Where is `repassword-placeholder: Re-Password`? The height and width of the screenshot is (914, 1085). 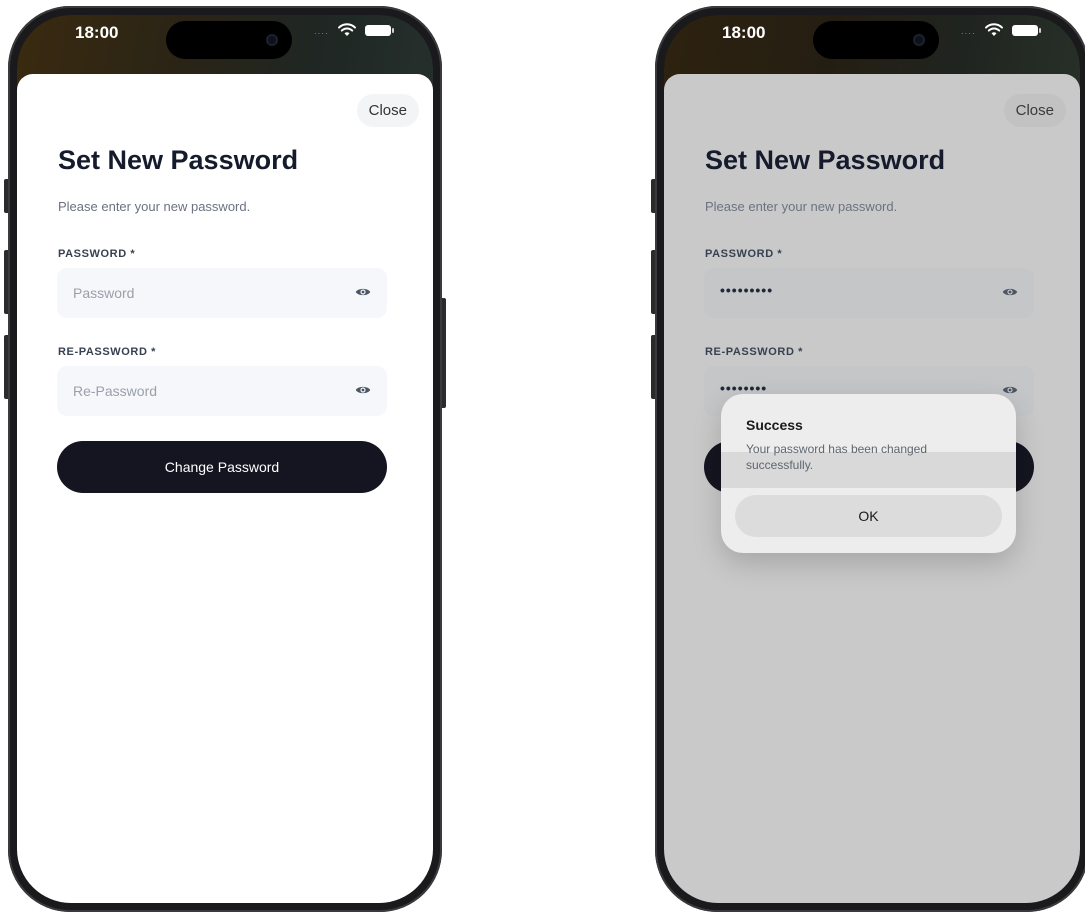 repassword-placeholder: Re-Password is located at coordinates (115, 391).